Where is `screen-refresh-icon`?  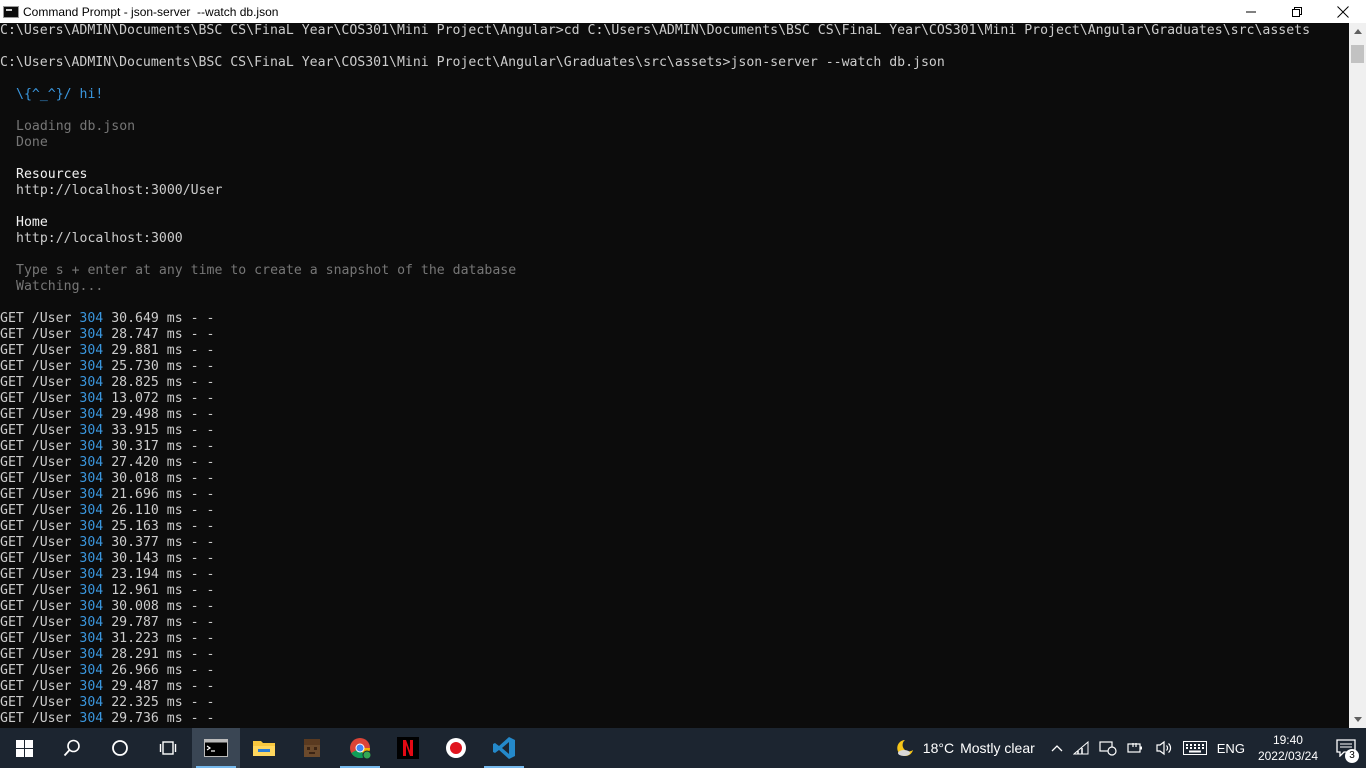
screen-refresh-icon is located at coordinates (1108, 748).